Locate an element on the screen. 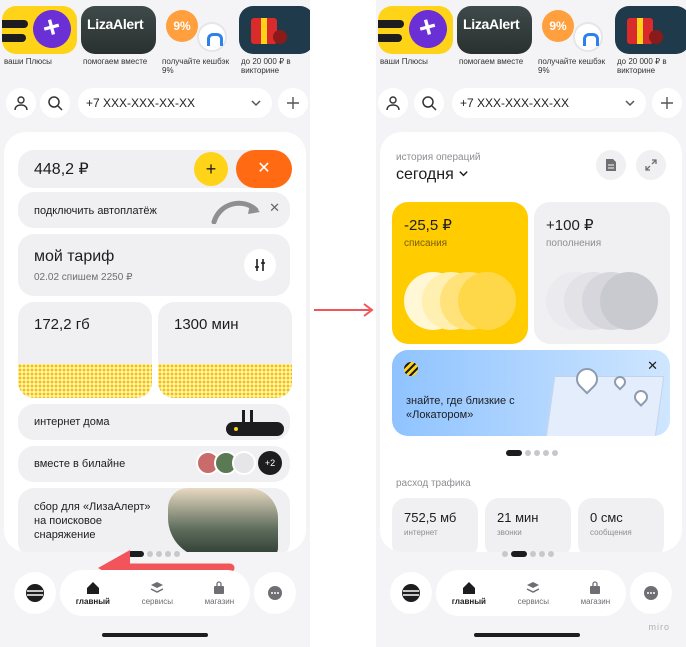  traffic-calls-value: 21 мин is located at coordinates (518, 517).